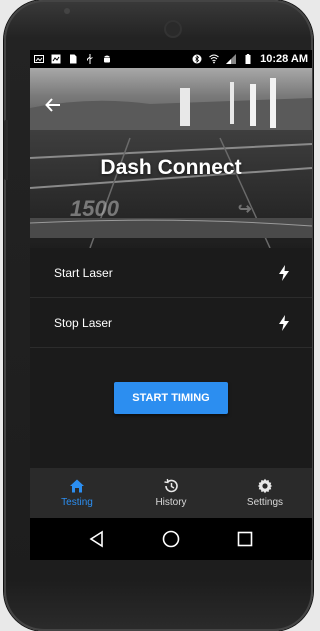 The image size is (320, 631). What do you see at coordinates (248, 59) in the screenshot?
I see `battery-icon` at bounding box center [248, 59].